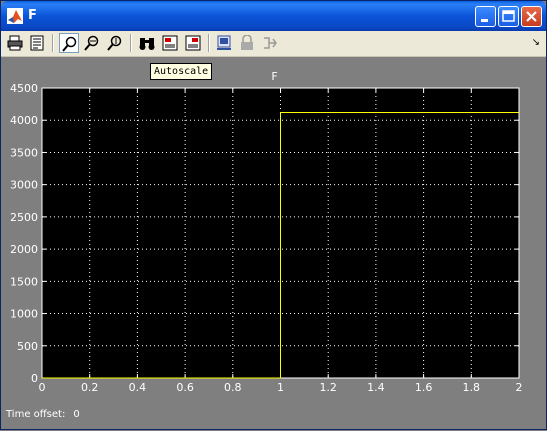 The height and width of the screenshot is (431, 547). I want to click on x-tick-label: 0, so click(42, 387).